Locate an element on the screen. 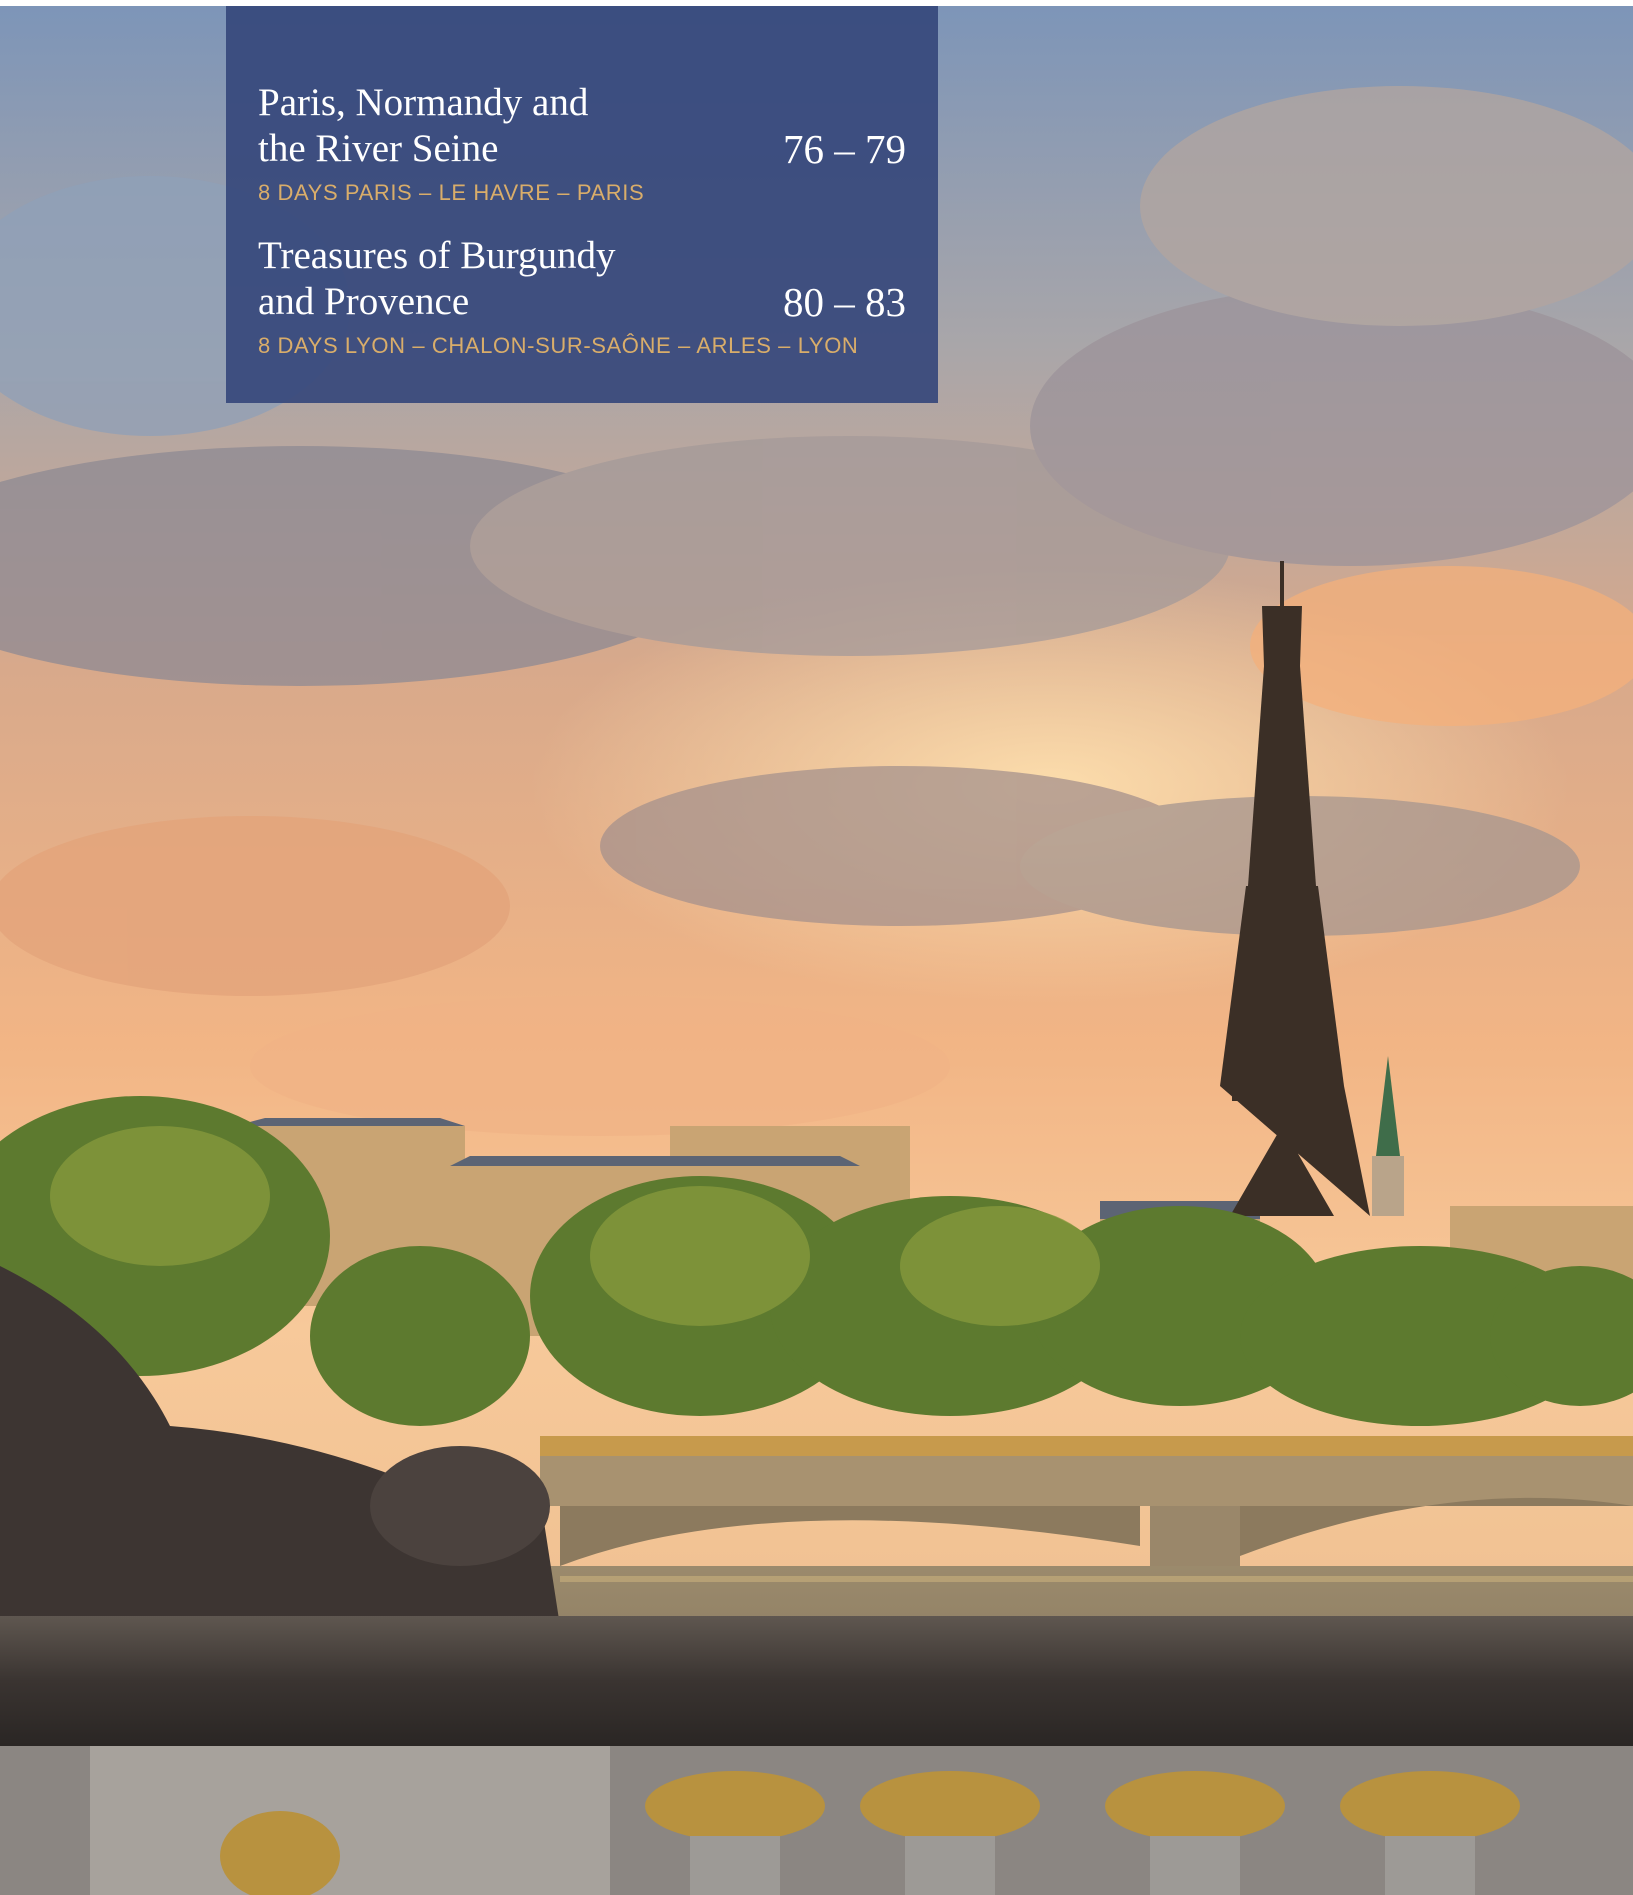 This screenshot has height=1895, width=1633. itinerary-title-line: Paris, Normandy and is located at coordinates (423, 102).